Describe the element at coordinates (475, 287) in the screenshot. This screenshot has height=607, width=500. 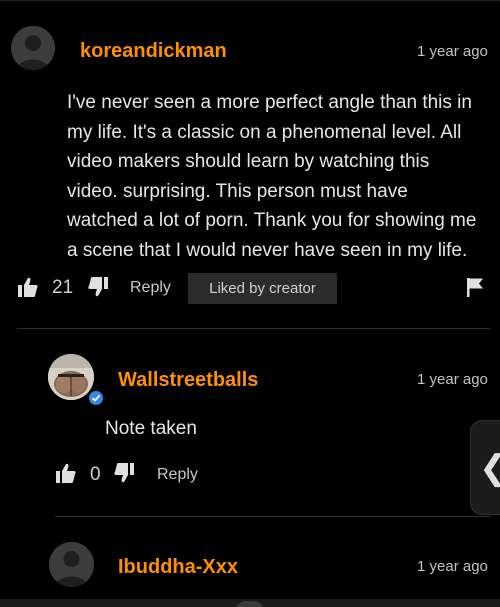
I see `flag-icon` at that location.